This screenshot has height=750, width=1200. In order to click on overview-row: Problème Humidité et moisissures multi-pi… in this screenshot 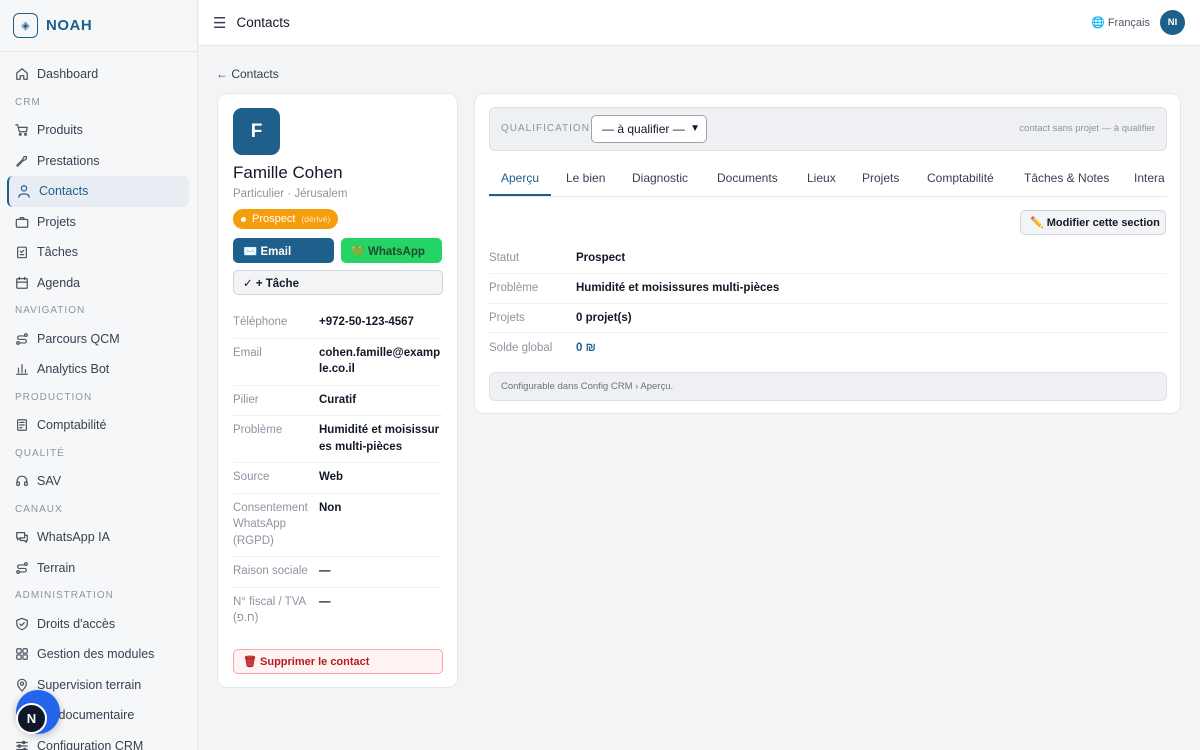, I will do `click(828, 289)`.